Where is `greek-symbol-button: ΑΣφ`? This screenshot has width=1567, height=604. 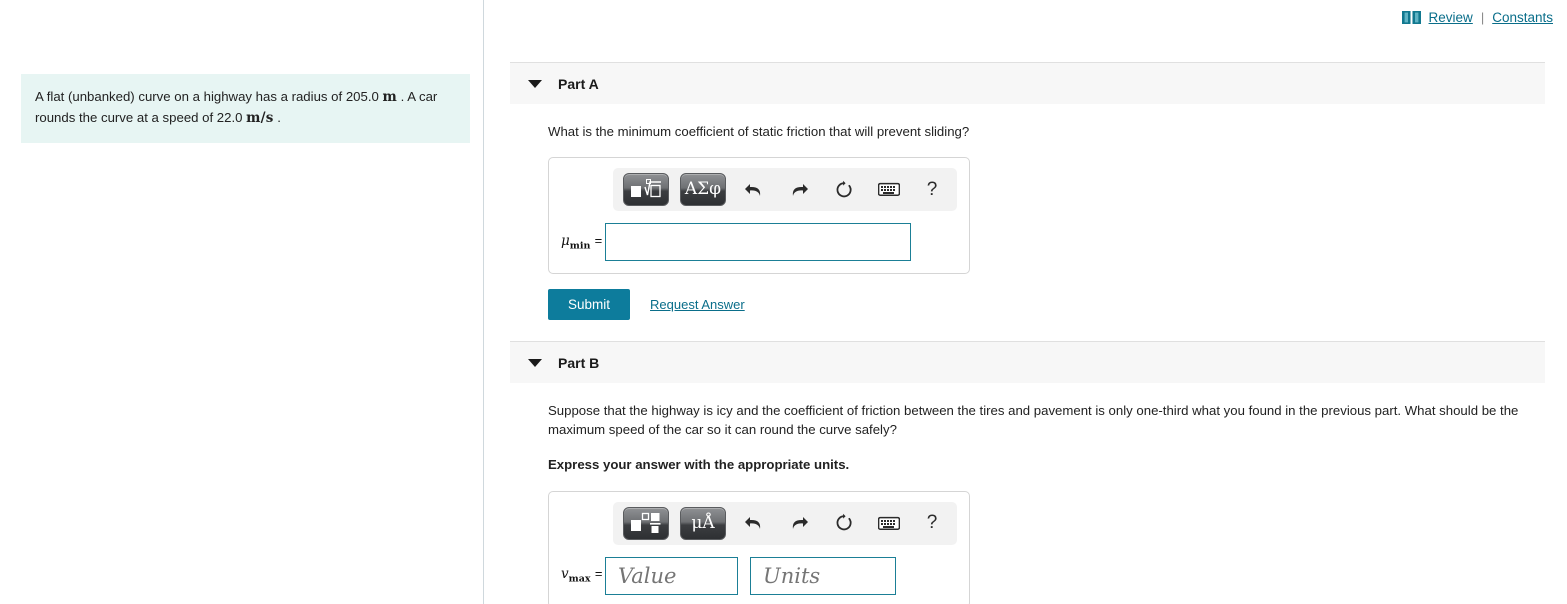
greek-symbol-button: ΑΣφ is located at coordinates (703, 190).